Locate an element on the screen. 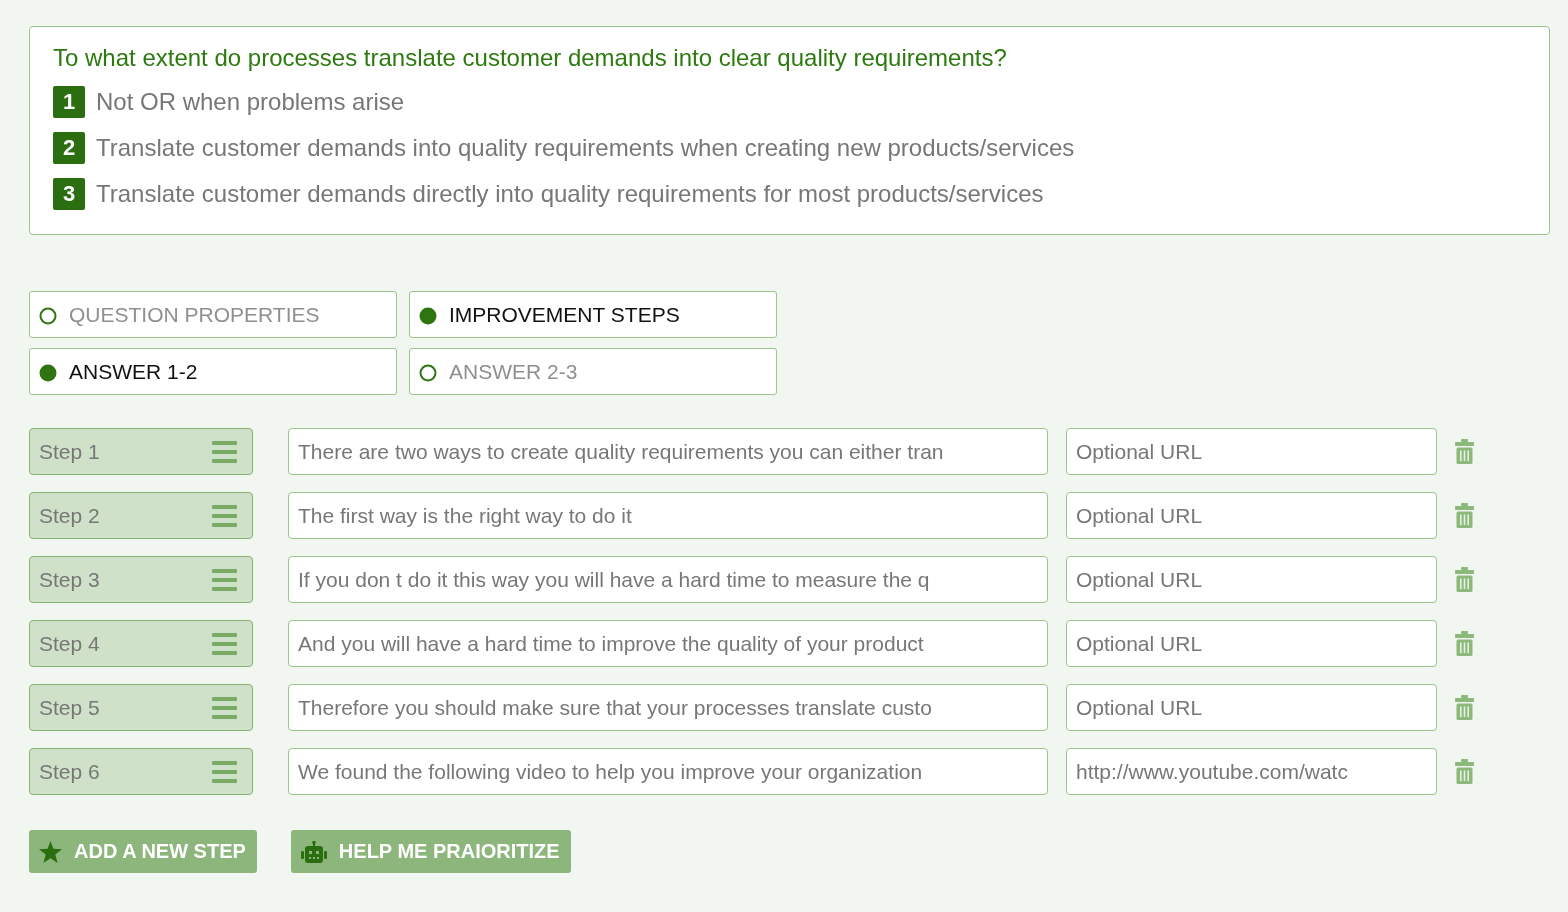  step-description-field: Therefore you should make sure that your processes translate custo is located at coordinates (668, 707).